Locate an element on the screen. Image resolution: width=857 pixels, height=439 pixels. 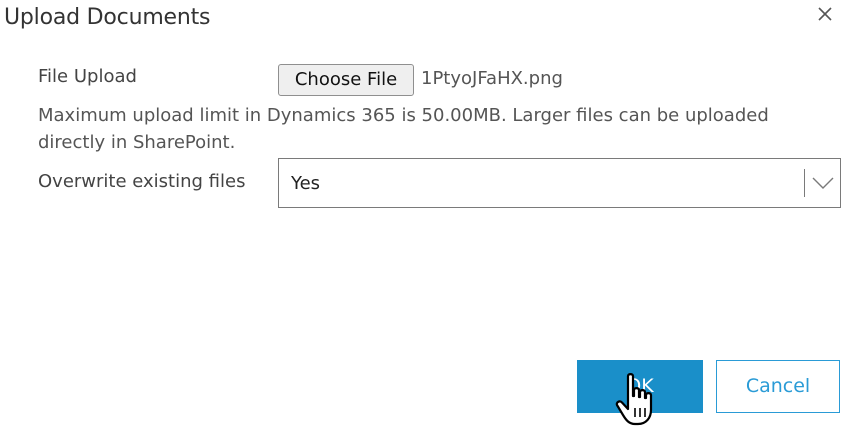
ok-button: OK is located at coordinates (640, 386).